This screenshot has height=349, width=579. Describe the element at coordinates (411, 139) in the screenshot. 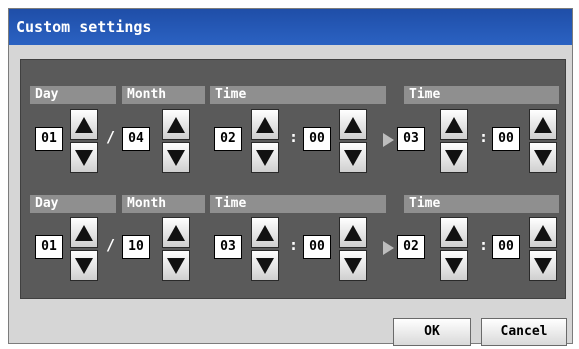

I see `end-hour-value: 03` at that location.